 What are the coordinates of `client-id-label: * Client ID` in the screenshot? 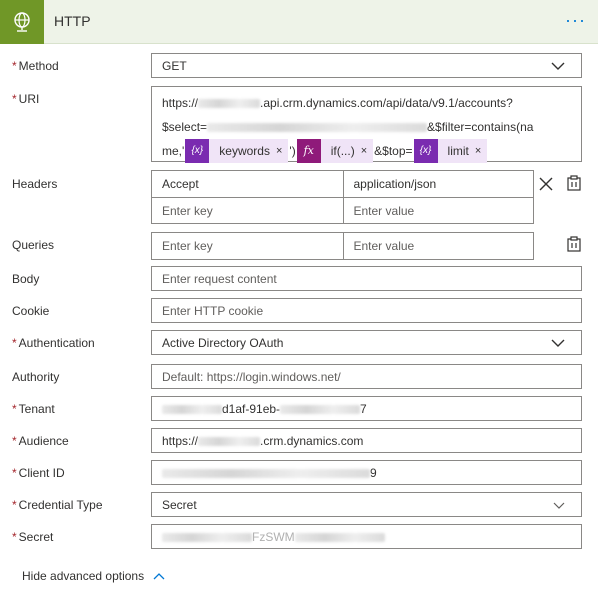 It's located at (38, 473).